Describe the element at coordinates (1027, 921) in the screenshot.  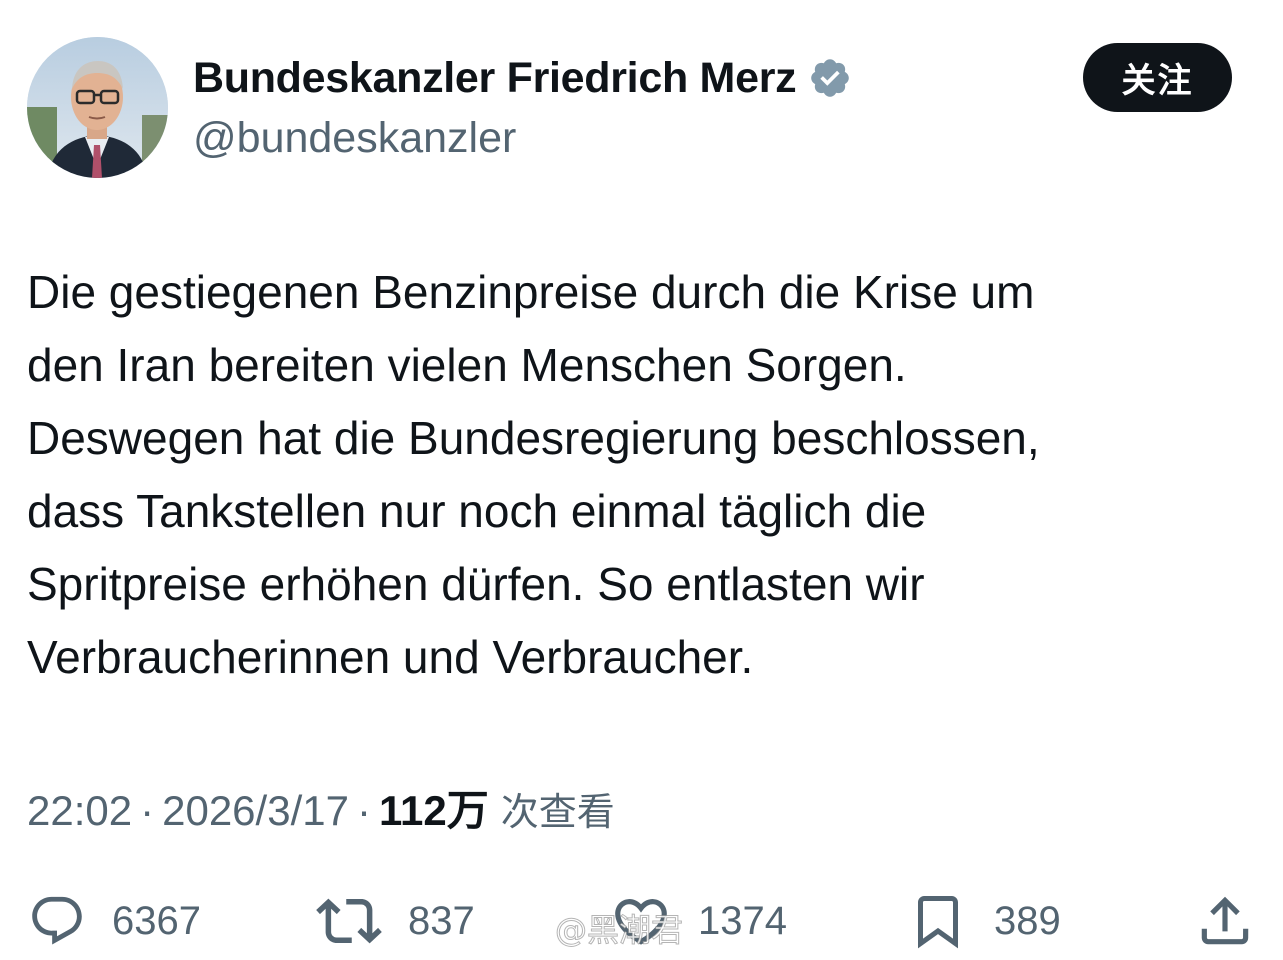
I see `bookmark-count: 389` at that location.